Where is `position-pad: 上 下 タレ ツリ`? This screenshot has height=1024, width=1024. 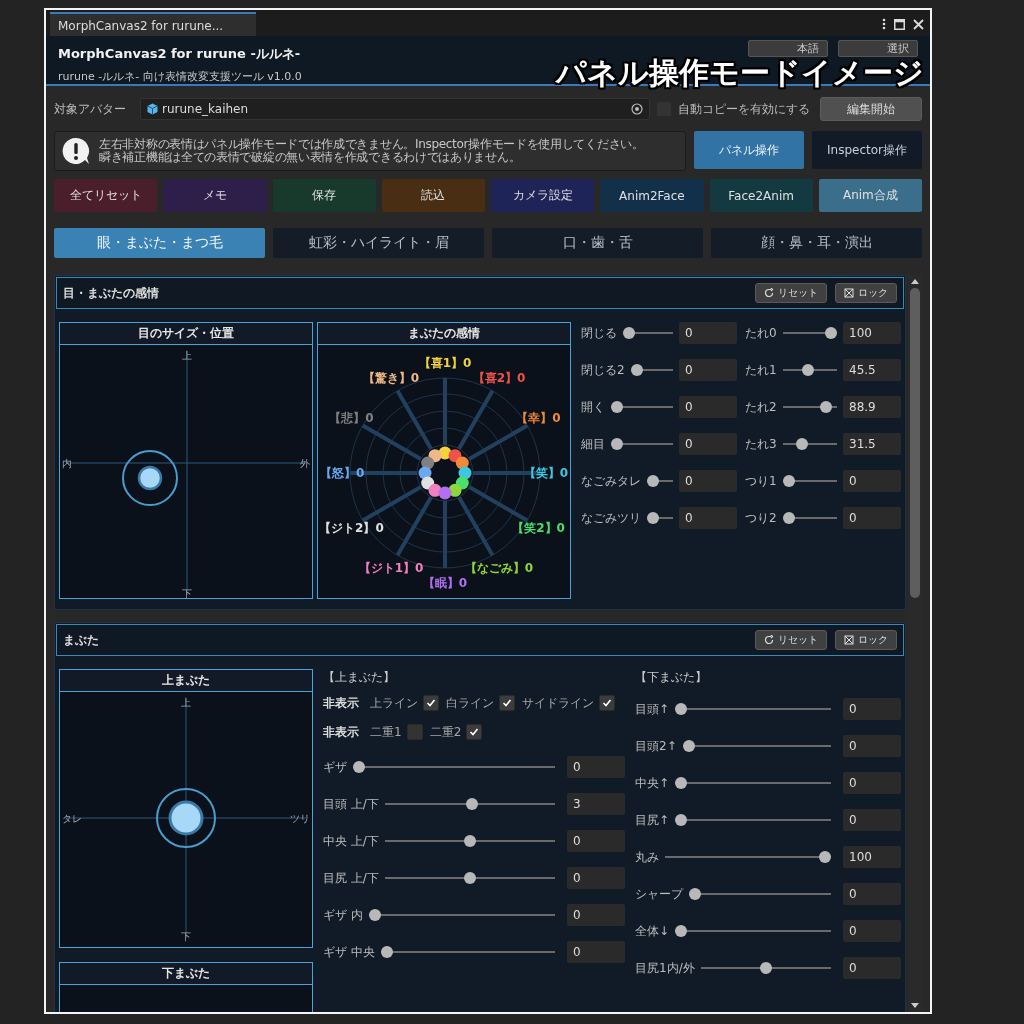
position-pad: 上 下 タレ ツリ is located at coordinates (186, 819).